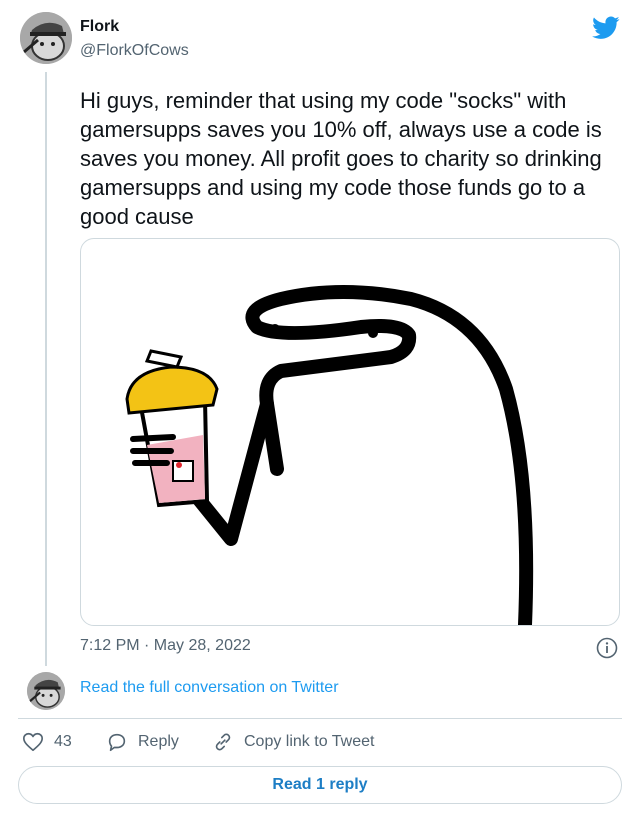 The height and width of the screenshot is (822, 640). What do you see at coordinates (63, 741) in the screenshot?
I see `like-count: 43` at bounding box center [63, 741].